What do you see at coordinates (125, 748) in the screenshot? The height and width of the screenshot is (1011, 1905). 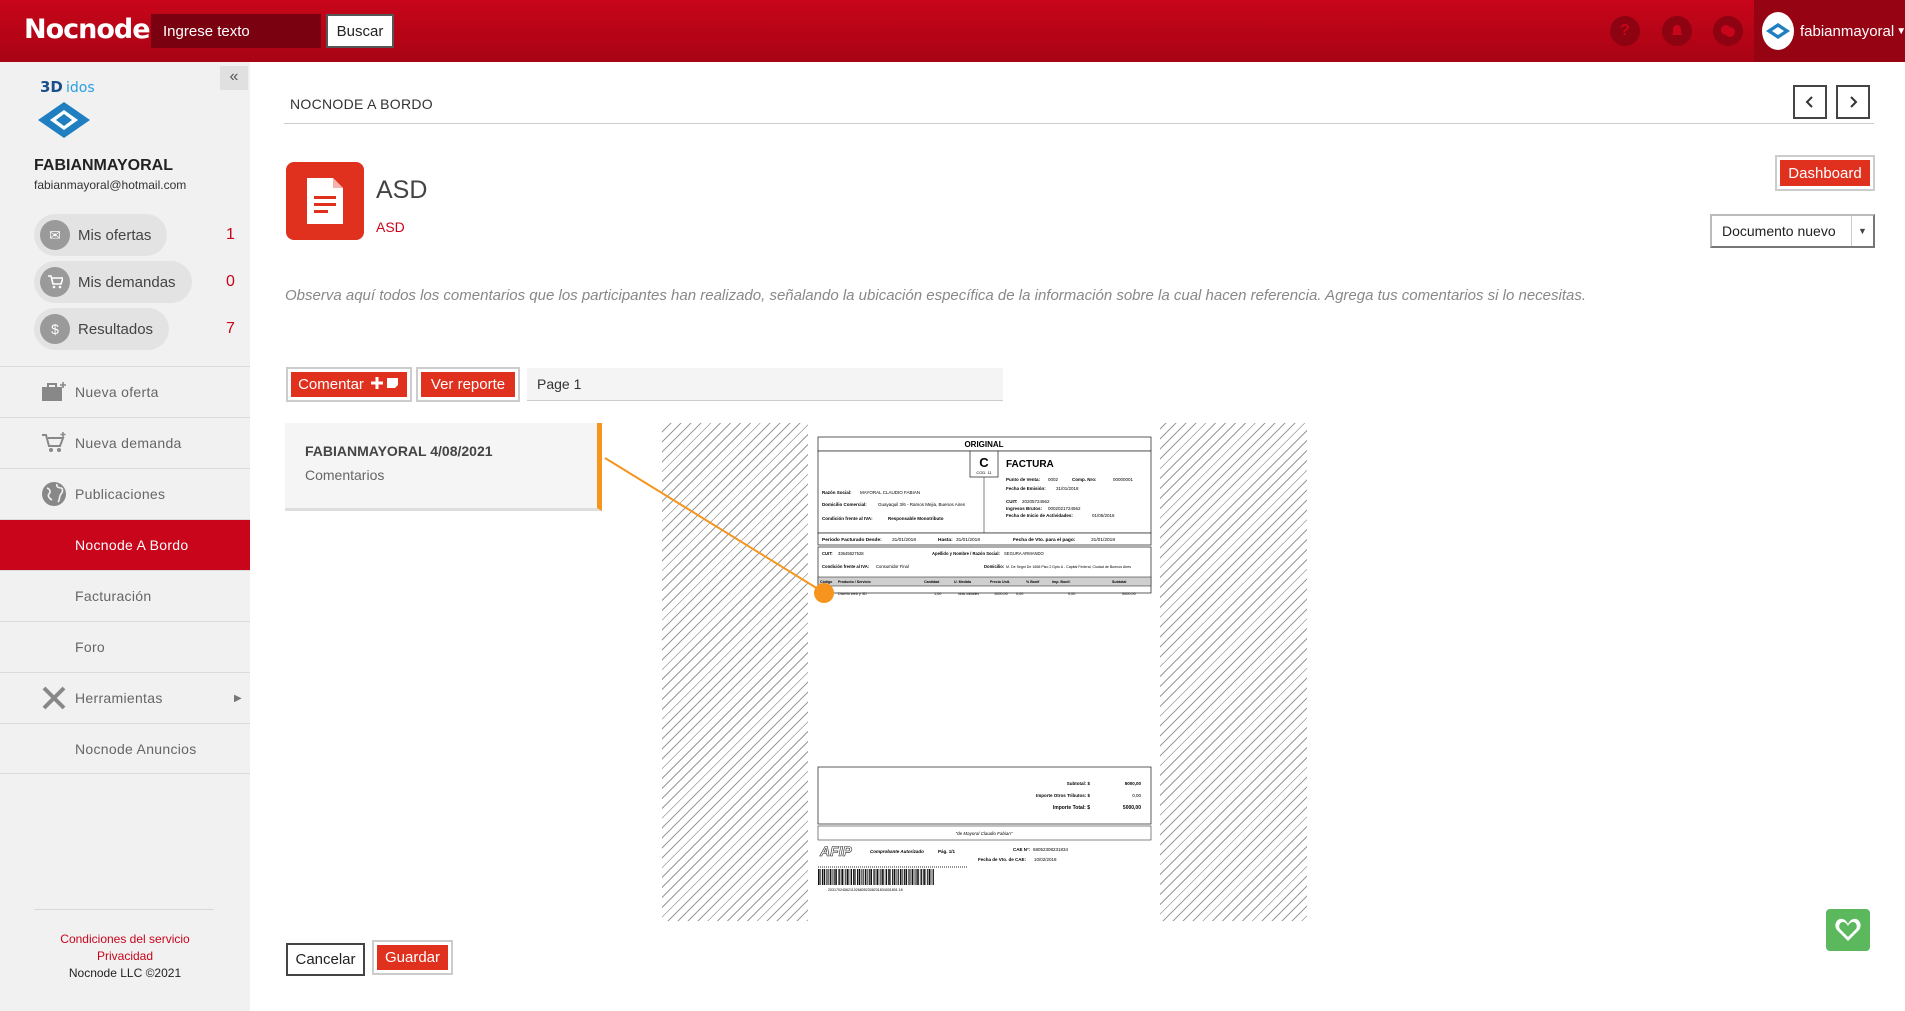 I see `sidebar-item-nocnode-anuncios: Nocnode Anuncios` at bounding box center [125, 748].